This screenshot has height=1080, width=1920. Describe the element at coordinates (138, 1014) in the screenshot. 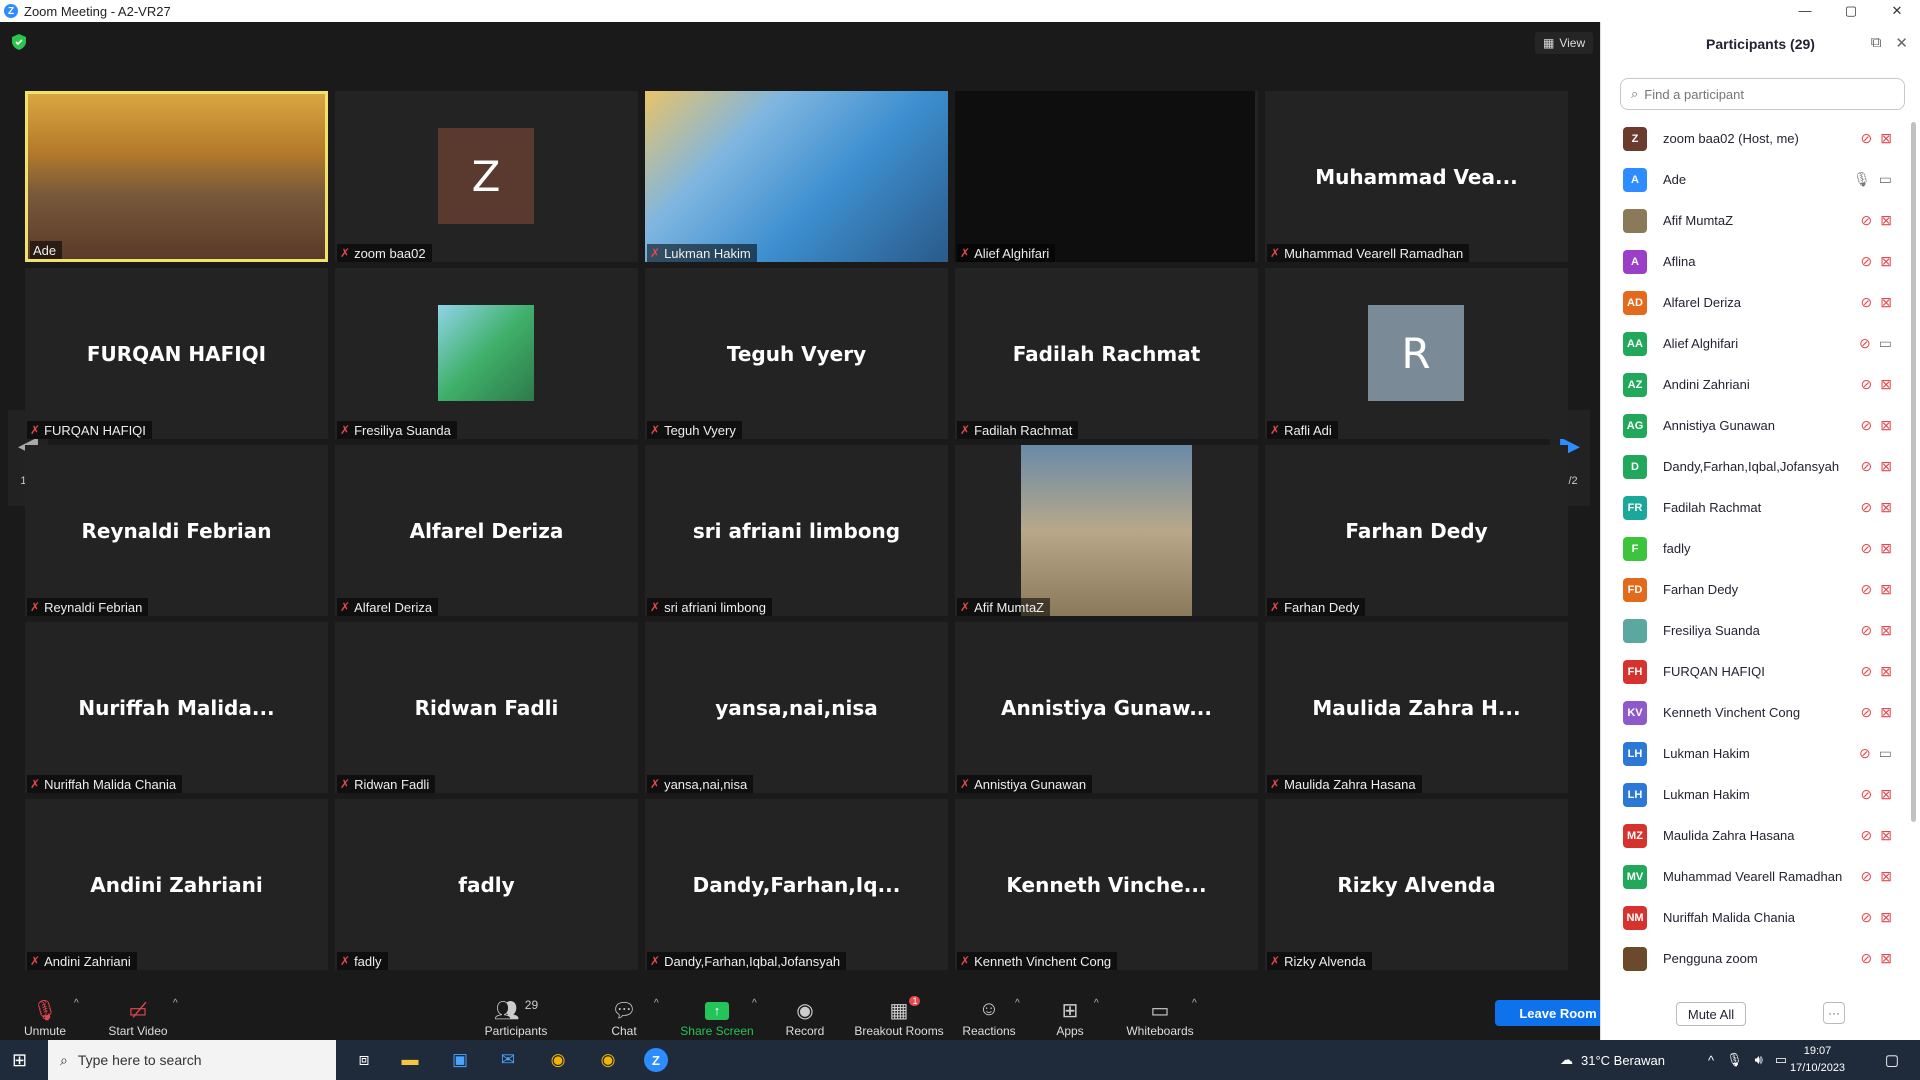

I see `start-video-button: ▭̸ Start Video` at that location.